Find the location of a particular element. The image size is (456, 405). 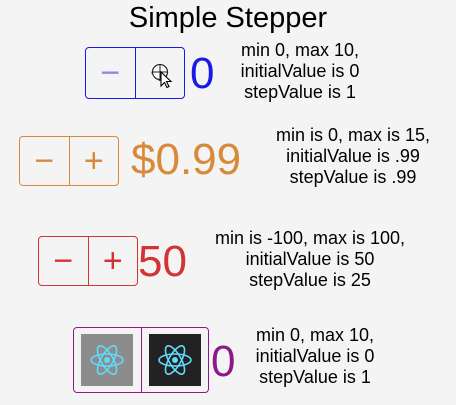

desc-line: initialValue is 50 is located at coordinates (310, 259).